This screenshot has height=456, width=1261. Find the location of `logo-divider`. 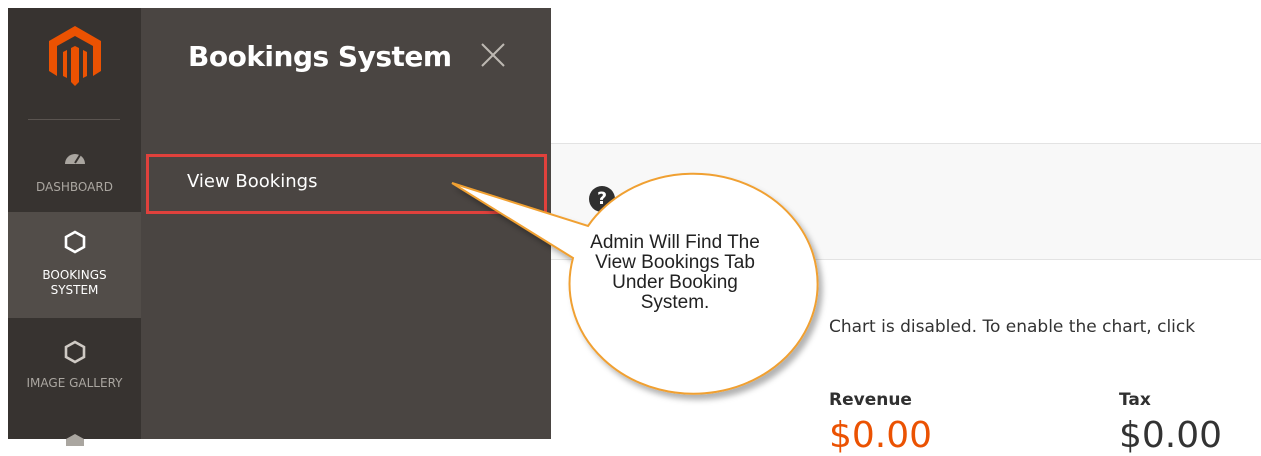

logo-divider is located at coordinates (74, 119).